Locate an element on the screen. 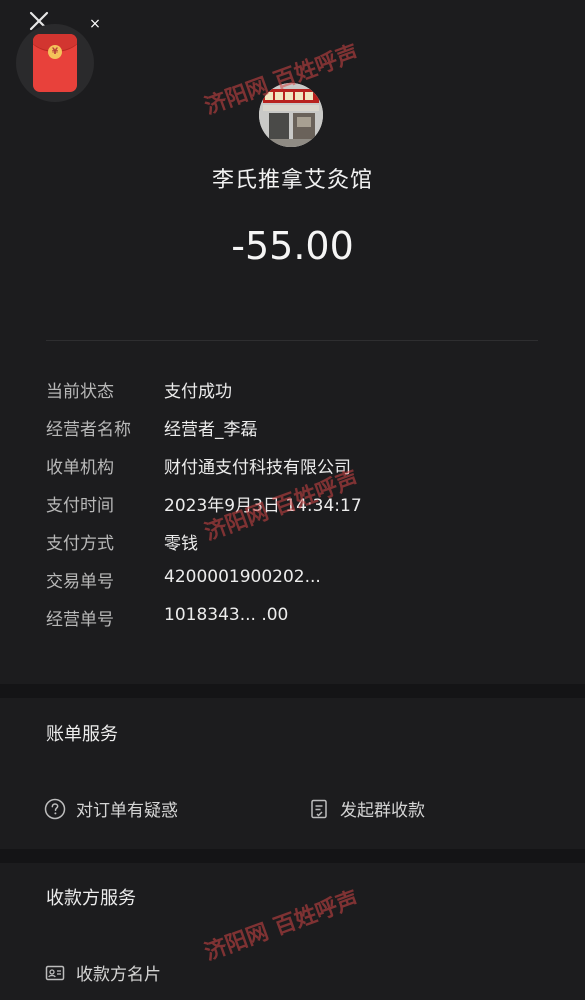  group-collect-label: 发起群收款 is located at coordinates (382, 811).